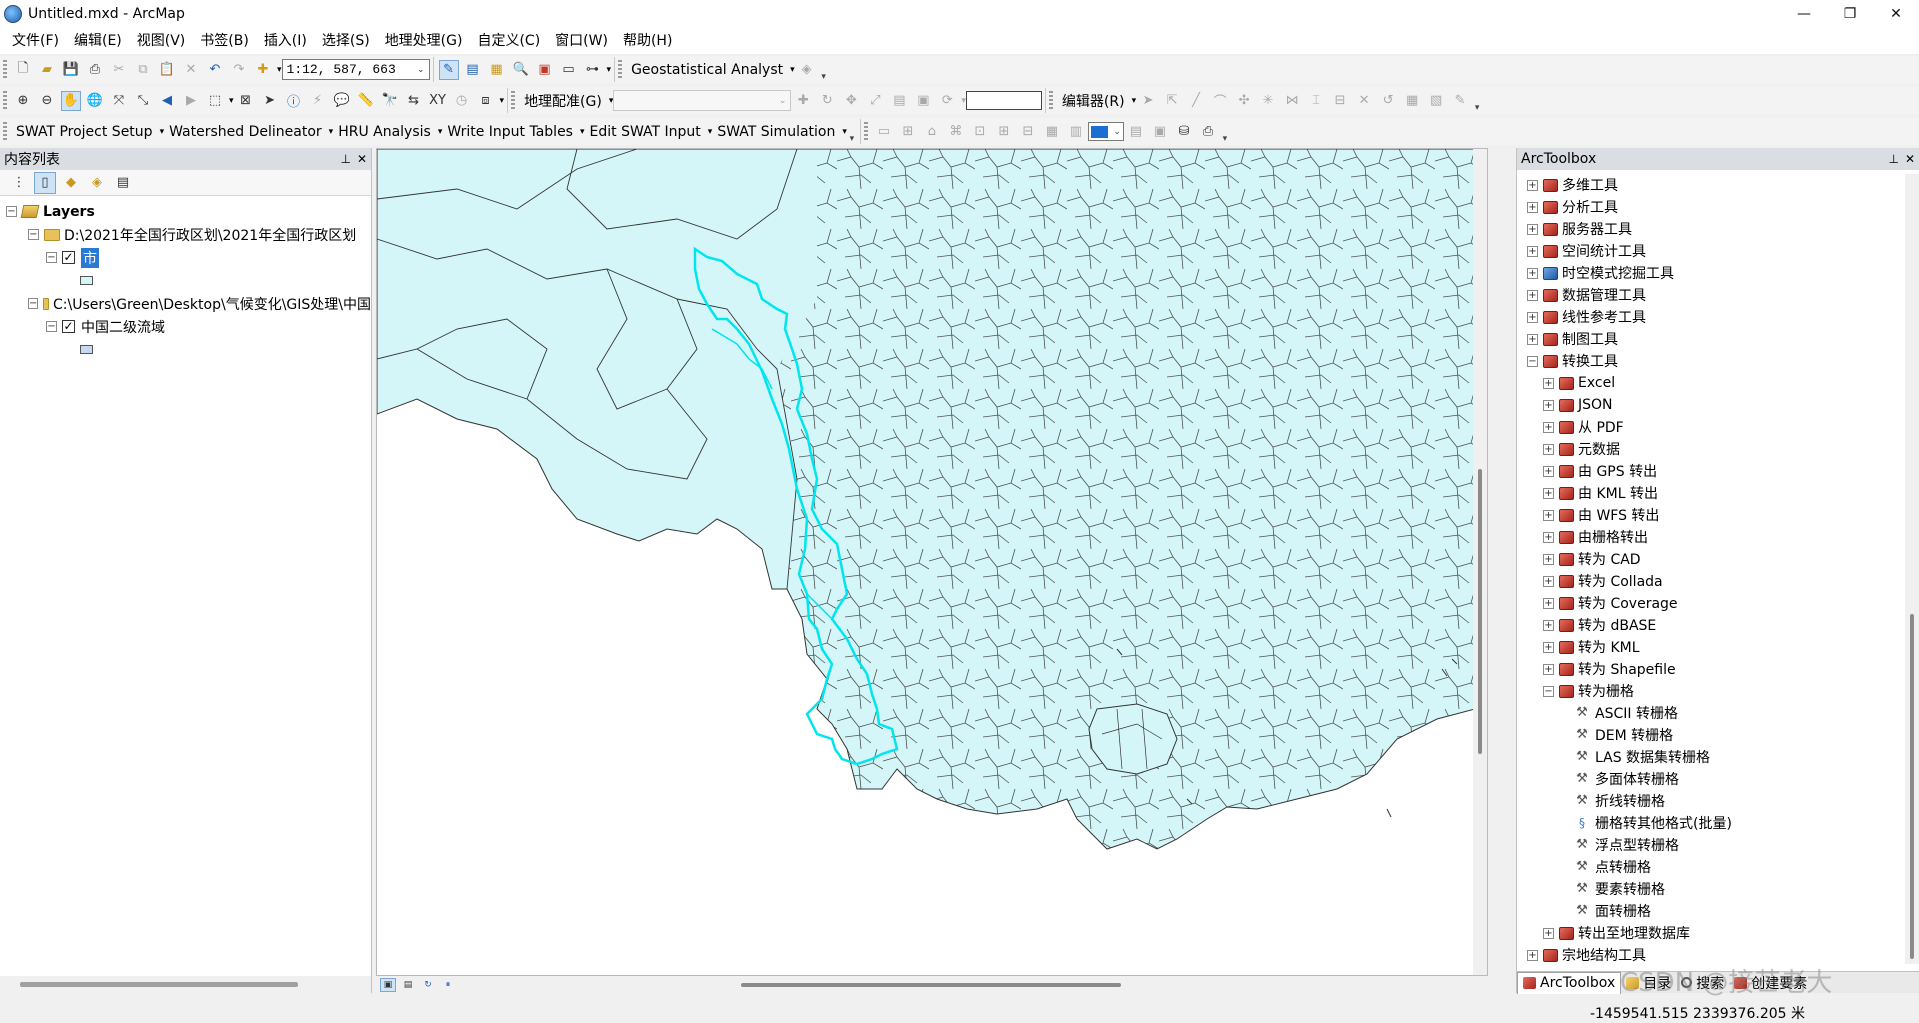  What do you see at coordinates (1136, 132) in the screenshot?
I see `layout-page-icon: ▤` at bounding box center [1136, 132].